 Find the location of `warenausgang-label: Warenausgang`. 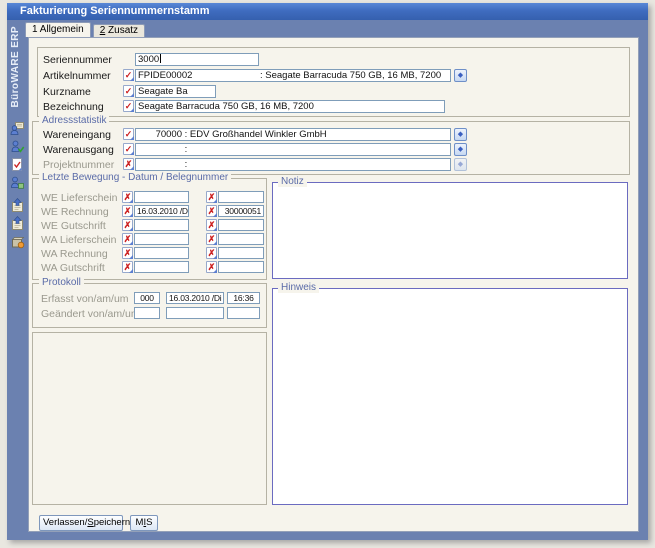

warenausgang-label: Warenausgang is located at coordinates (78, 150).